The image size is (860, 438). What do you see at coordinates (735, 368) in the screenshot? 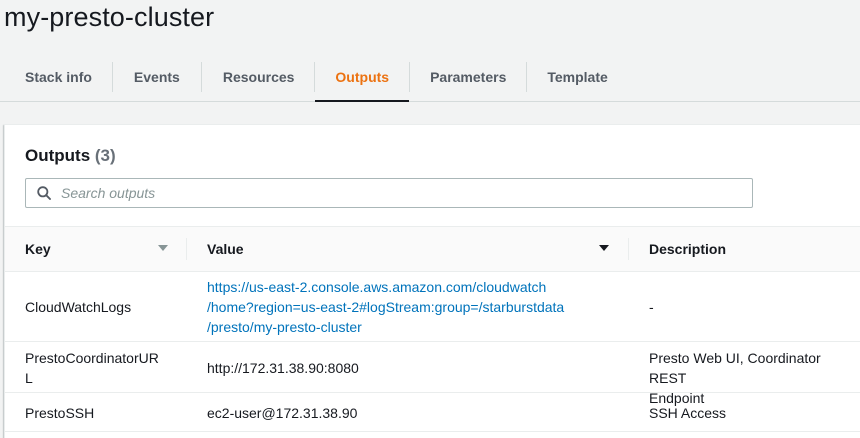
I see `description-line: Presto Web UI, Coordinator REST` at bounding box center [735, 368].